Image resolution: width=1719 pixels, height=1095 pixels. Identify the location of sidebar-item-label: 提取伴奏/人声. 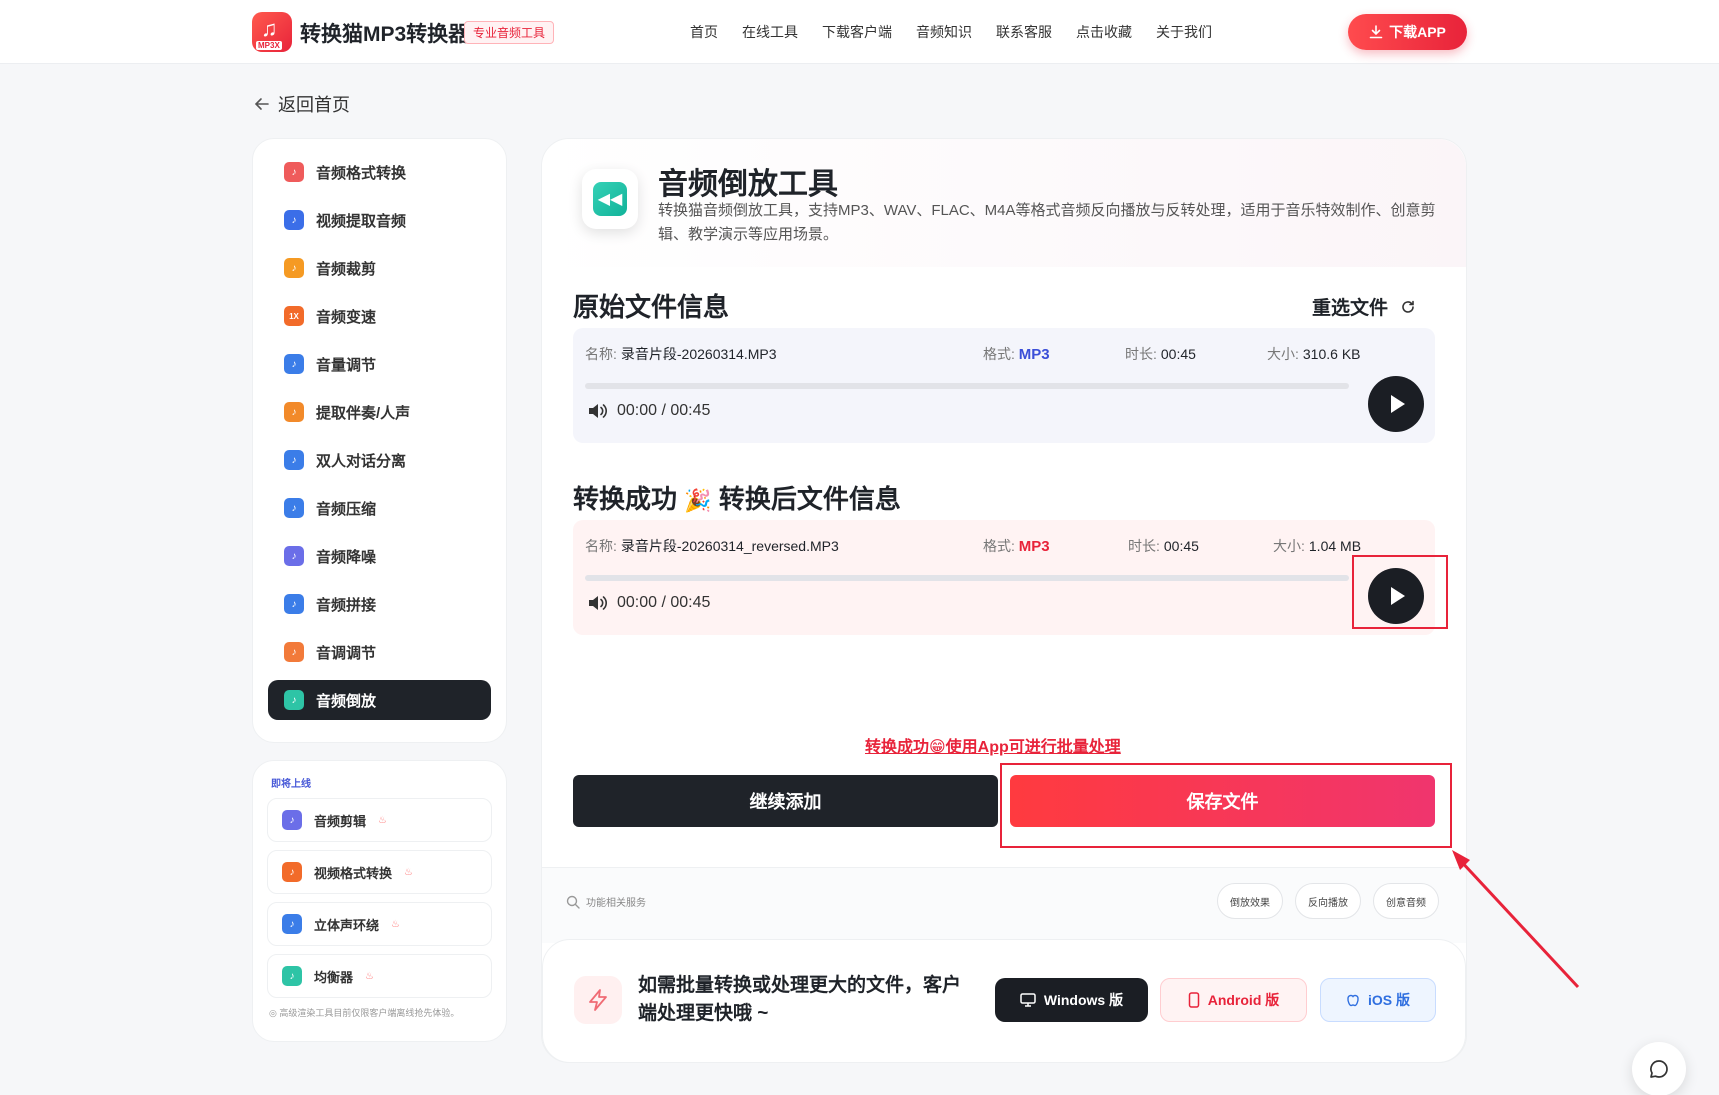
(363, 413).